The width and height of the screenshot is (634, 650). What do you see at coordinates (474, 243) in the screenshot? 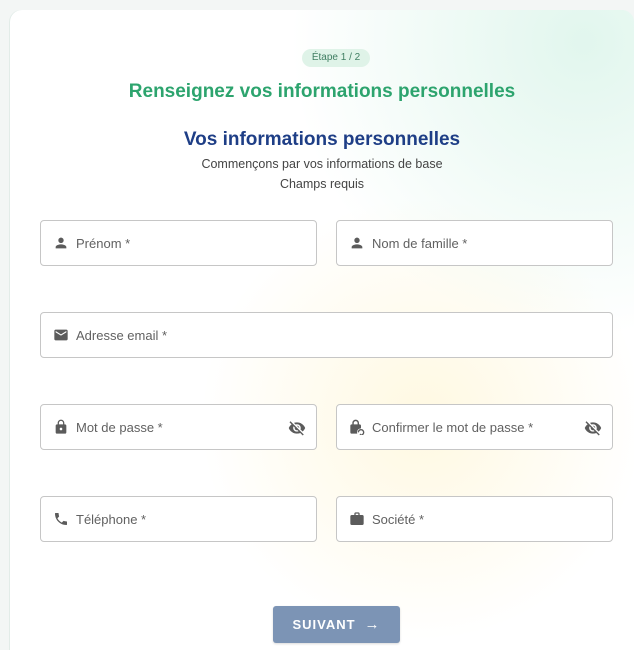
I see `last-name-field: Nom de famille *` at bounding box center [474, 243].